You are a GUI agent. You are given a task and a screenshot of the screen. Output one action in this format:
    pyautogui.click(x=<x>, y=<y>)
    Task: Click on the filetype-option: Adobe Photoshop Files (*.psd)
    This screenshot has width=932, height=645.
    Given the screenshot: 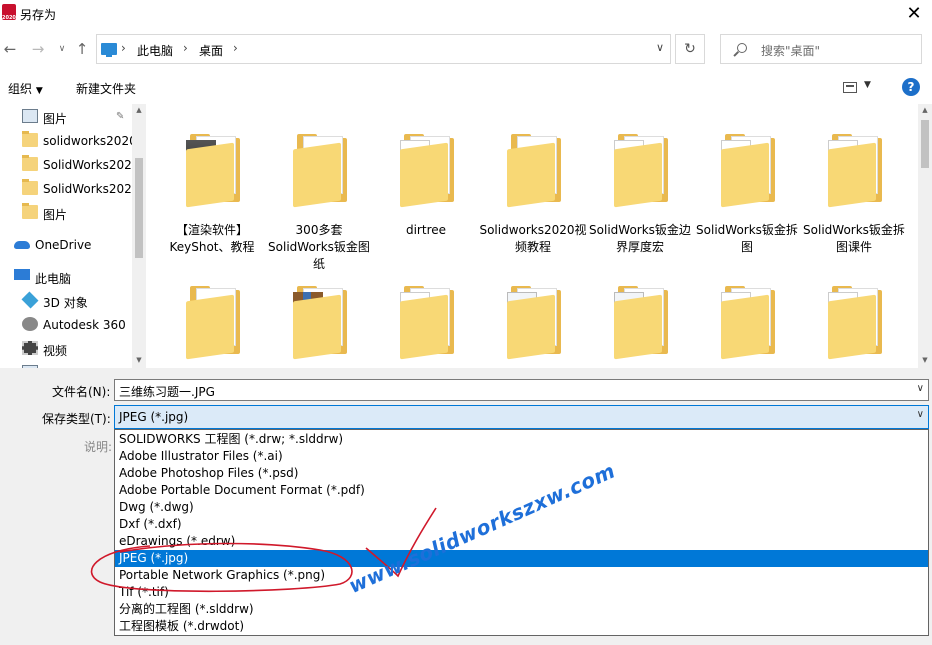 What is the action you would take?
    pyautogui.click(x=521, y=473)
    